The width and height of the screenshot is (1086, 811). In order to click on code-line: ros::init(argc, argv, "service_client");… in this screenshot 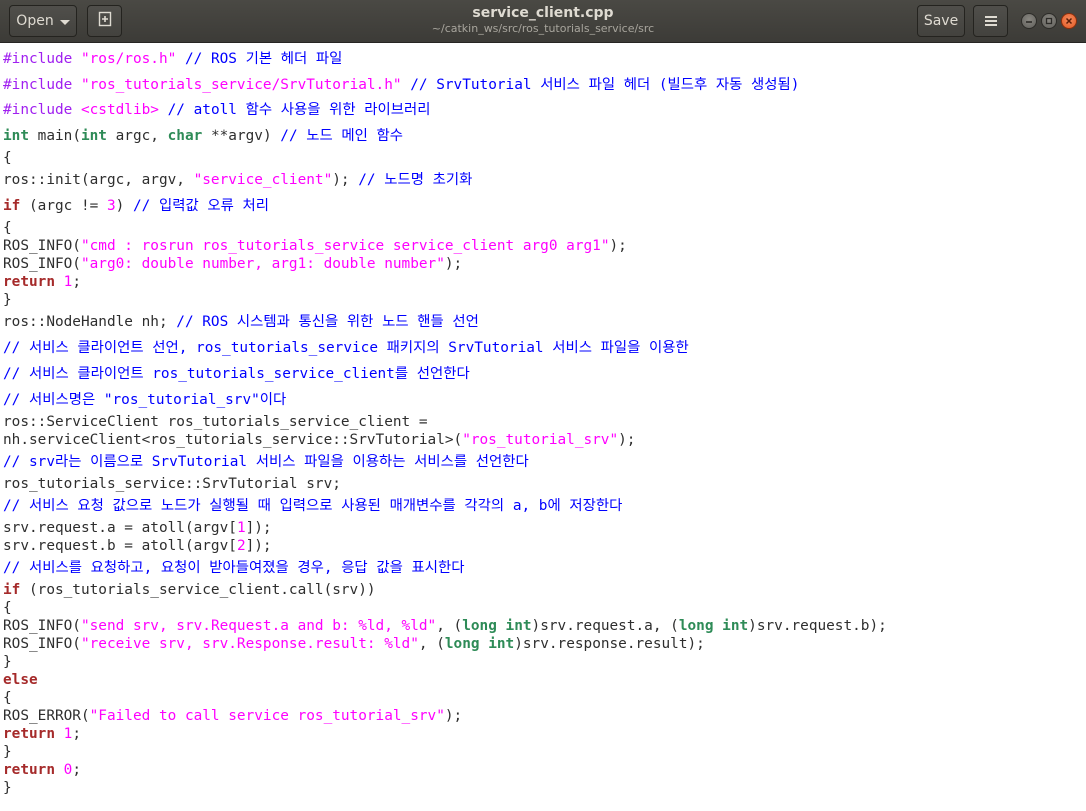, I will do `click(237, 180)`.